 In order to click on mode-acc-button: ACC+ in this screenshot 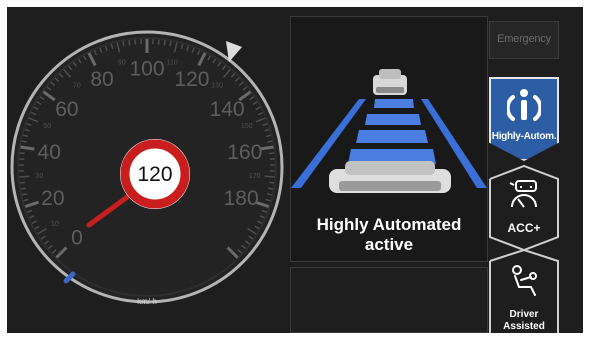, I will do `click(524, 208)`.